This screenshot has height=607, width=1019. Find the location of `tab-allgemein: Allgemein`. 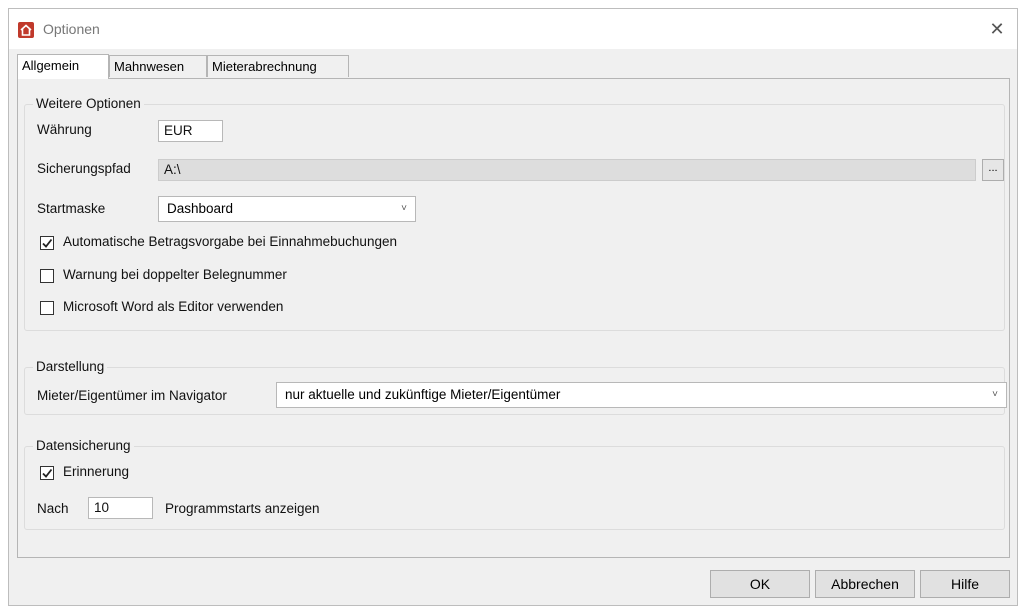

tab-allgemein: Allgemein is located at coordinates (63, 66).